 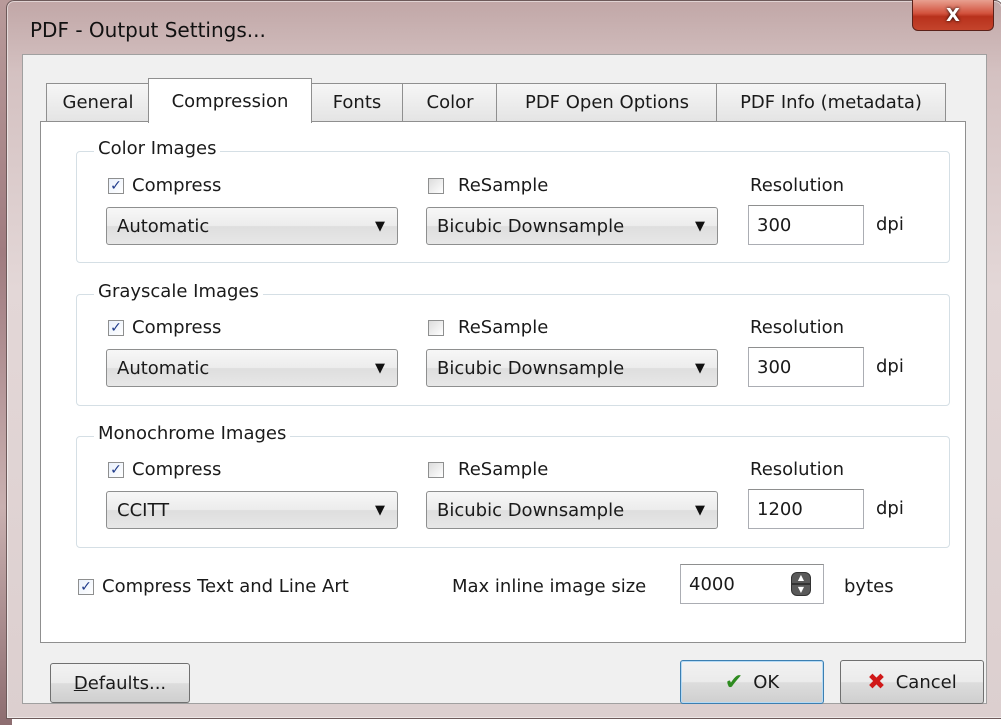 What do you see at coordinates (252, 368) in the screenshot?
I see `grayscale-compression-method-select: Automatic ▼` at bounding box center [252, 368].